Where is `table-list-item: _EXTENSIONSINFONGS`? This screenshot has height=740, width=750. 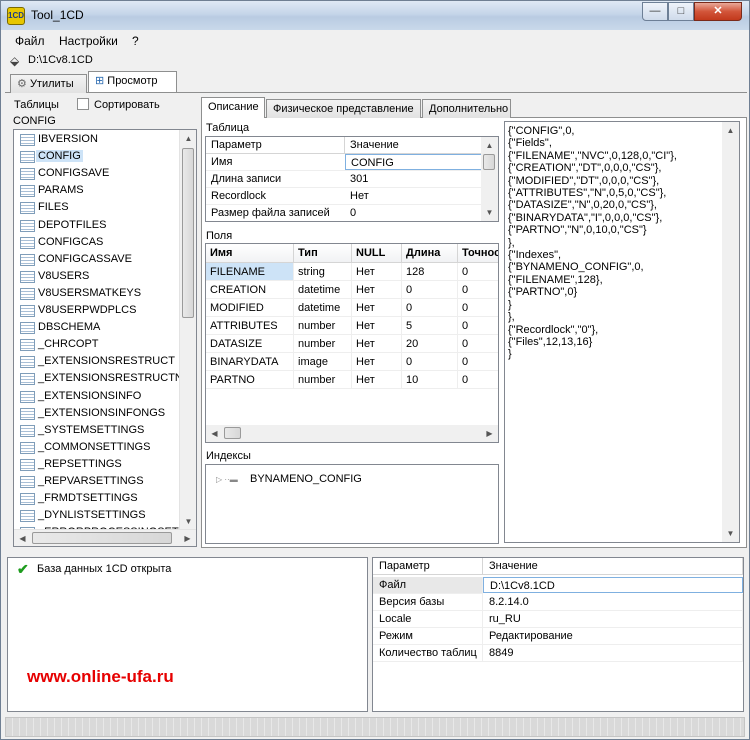
table-list-item: _EXTENSIONSINFONGS is located at coordinates (100, 413).